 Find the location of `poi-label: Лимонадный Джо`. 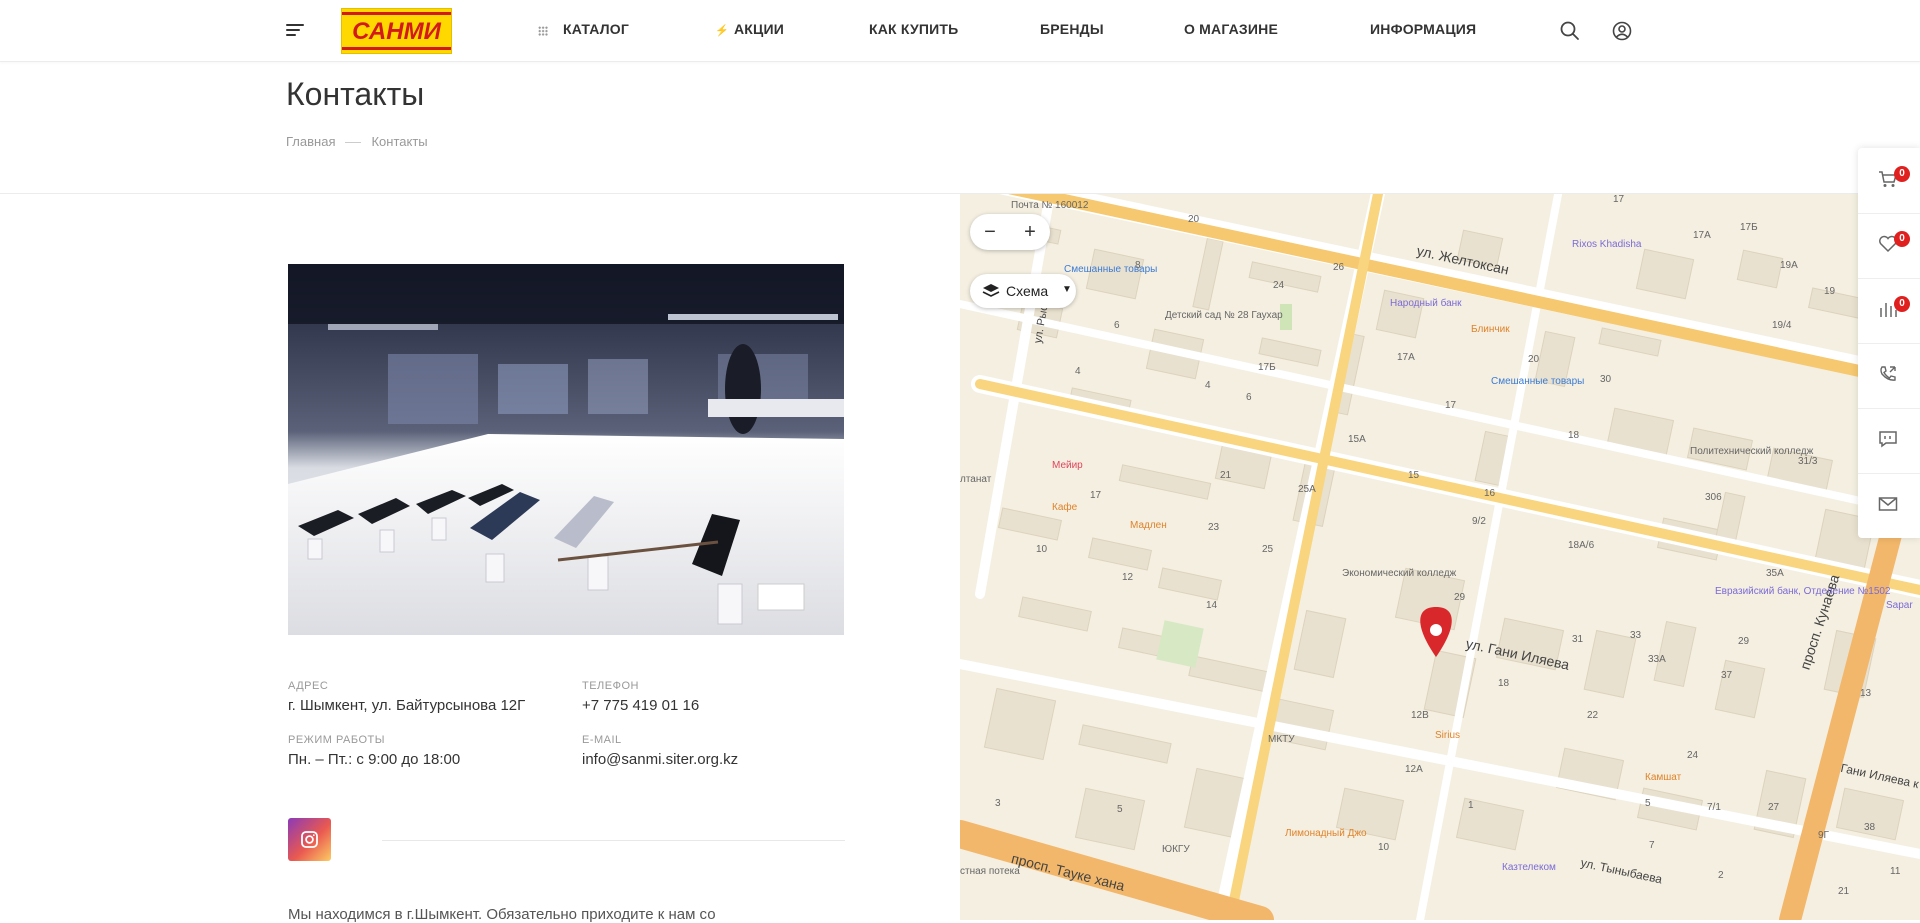

poi-label: Лимонадный Джо is located at coordinates (1326, 833).